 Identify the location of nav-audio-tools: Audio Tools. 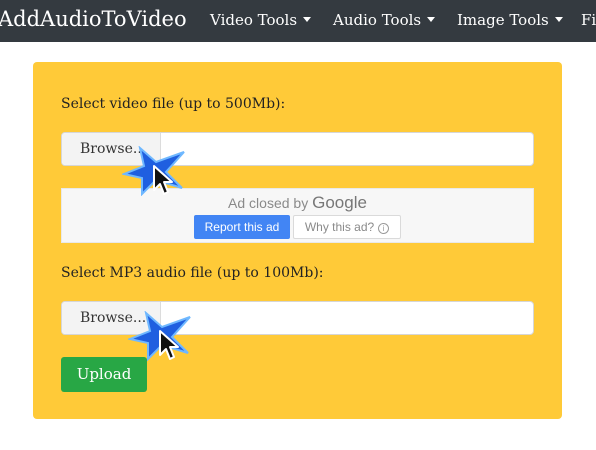
(384, 20).